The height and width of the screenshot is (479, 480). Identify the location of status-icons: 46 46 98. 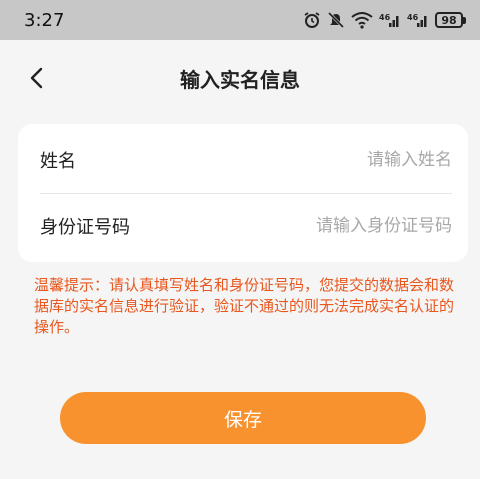
(384, 20).